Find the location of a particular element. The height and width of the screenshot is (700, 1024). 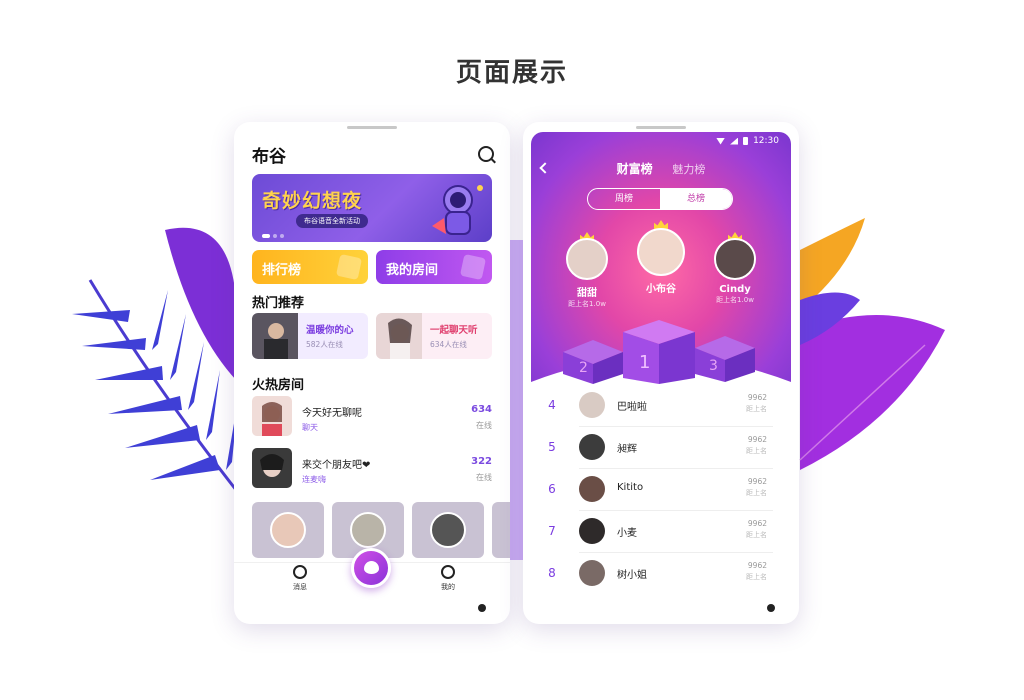

center-action-button is located at coordinates (371, 568).